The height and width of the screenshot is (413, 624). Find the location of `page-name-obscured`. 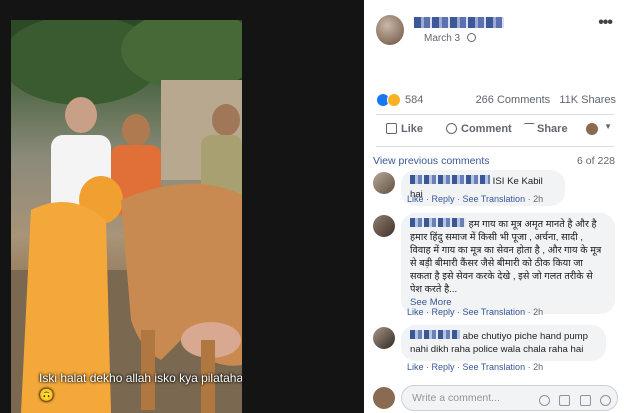

page-name-obscured is located at coordinates (459, 22).